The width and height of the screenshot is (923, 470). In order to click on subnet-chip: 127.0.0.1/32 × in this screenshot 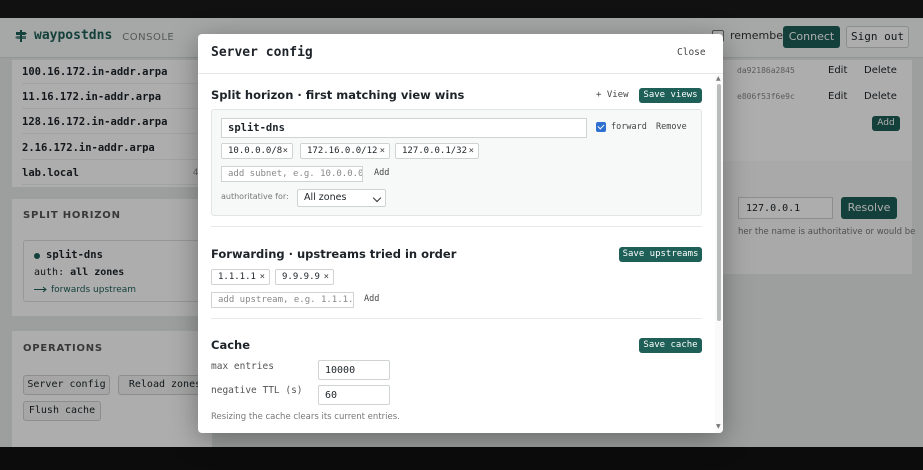, I will do `click(437, 151)`.